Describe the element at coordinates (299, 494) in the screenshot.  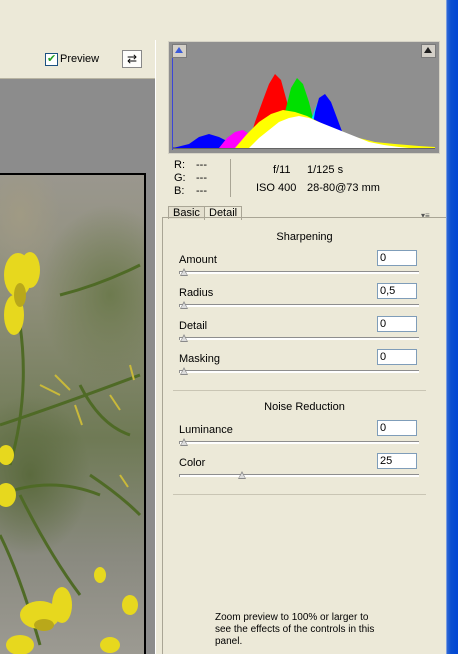
I see `section-divider-bottom` at that location.